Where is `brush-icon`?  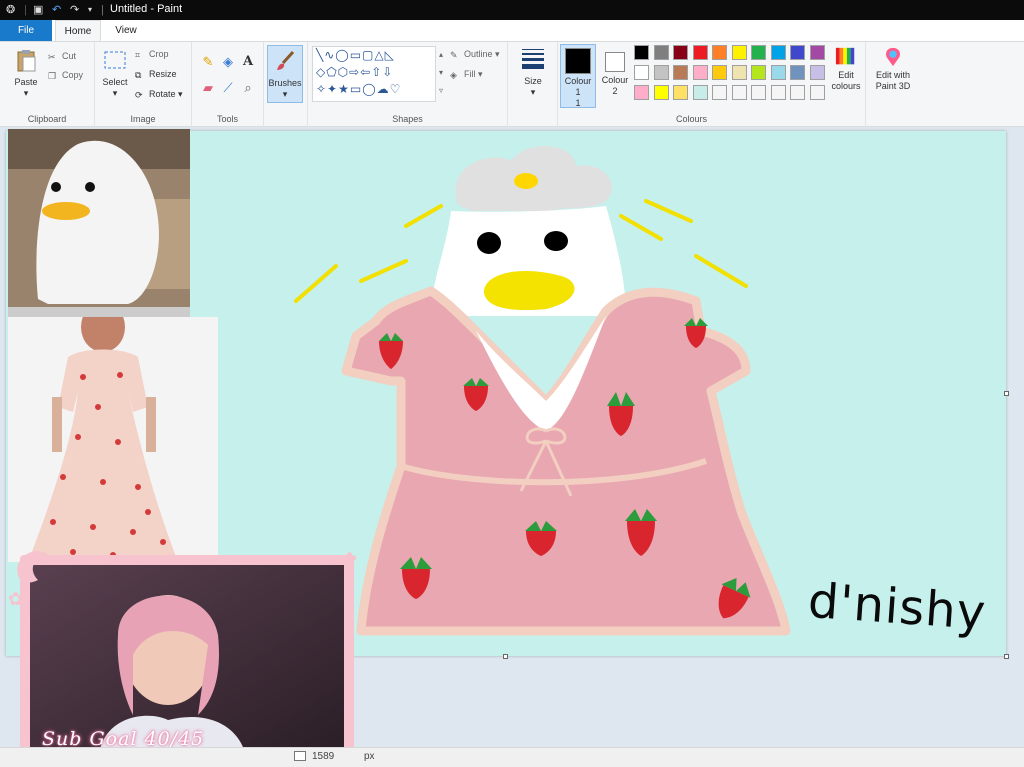
brush-icon is located at coordinates (286, 60).